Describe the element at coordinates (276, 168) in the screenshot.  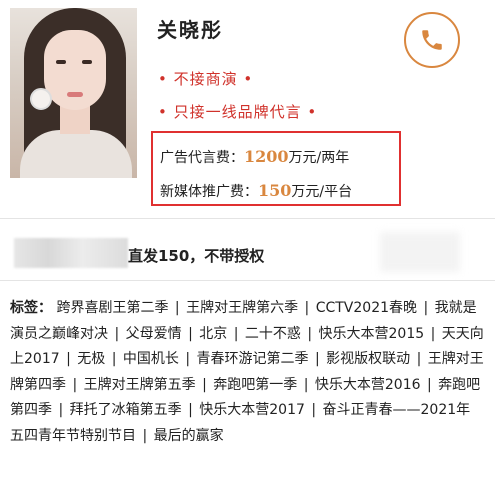
I see `fee-highlight-box: 广告代言费：1200万元/两年 新媒体推广费：150万元/平台` at that location.